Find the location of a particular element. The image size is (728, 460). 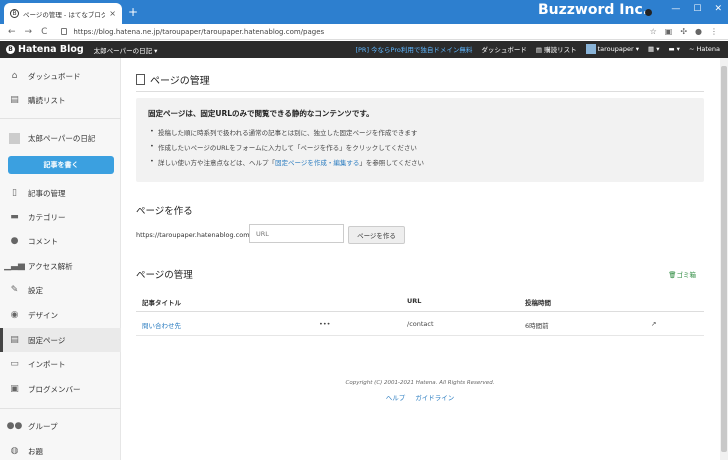

page-icon: ▤ is located at coordinates (14, 340).